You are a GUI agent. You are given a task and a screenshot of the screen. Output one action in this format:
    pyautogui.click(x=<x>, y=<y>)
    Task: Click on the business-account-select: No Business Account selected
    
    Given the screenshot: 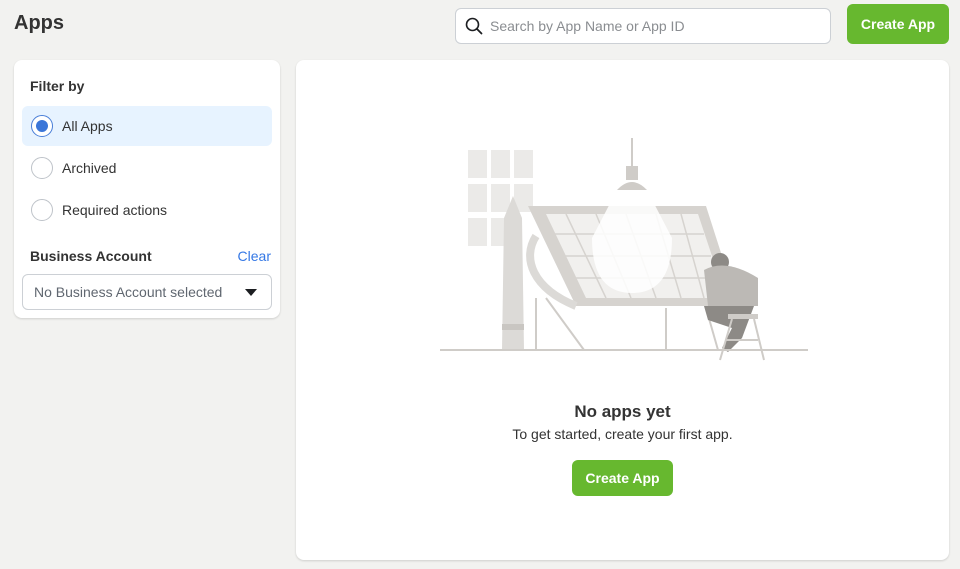 What is the action you would take?
    pyautogui.click(x=147, y=292)
    